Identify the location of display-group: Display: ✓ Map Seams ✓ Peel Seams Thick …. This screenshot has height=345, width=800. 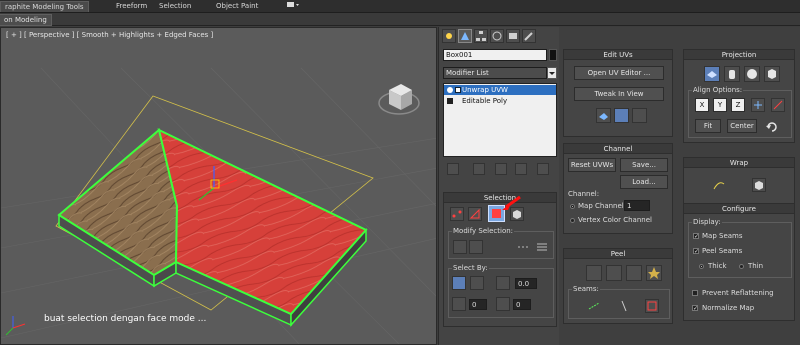
(740, 248).